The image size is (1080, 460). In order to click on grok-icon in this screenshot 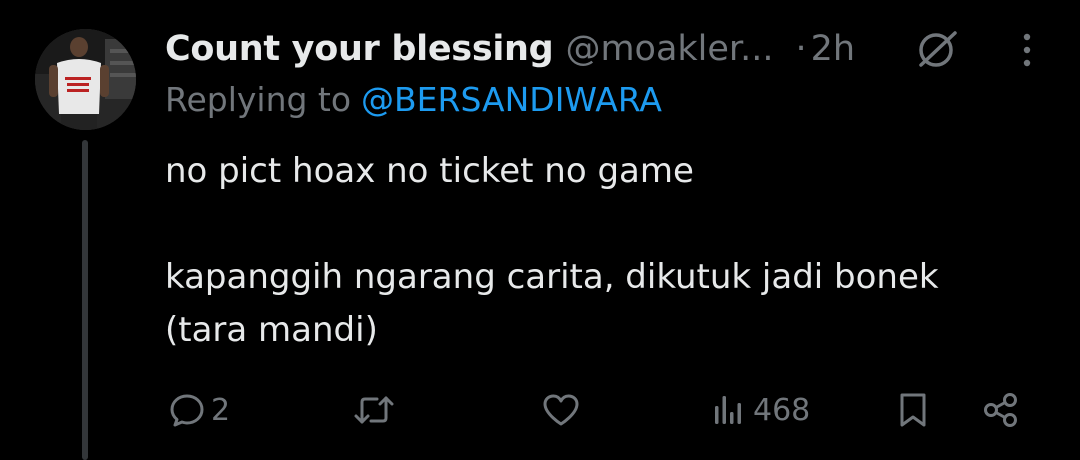, I will do `click(938, 49)`.